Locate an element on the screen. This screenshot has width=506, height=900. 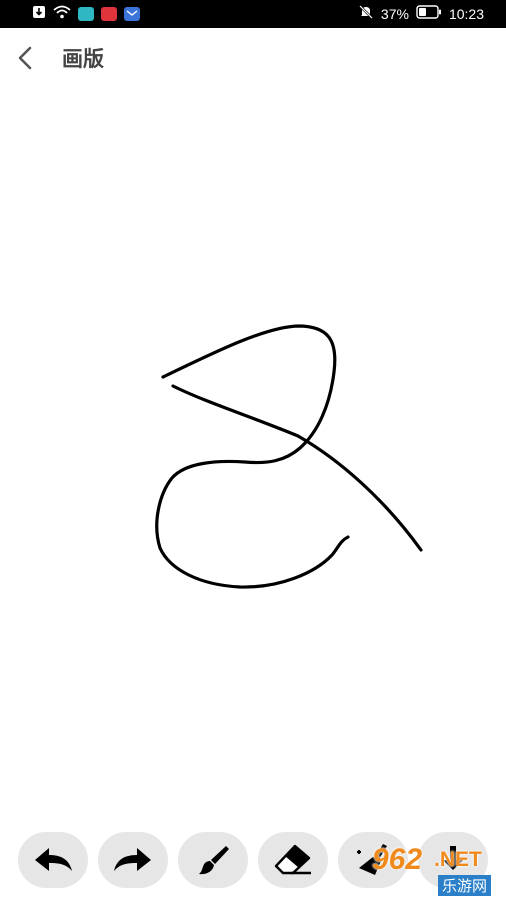
brush-icon is located at coordinates (214, 860).